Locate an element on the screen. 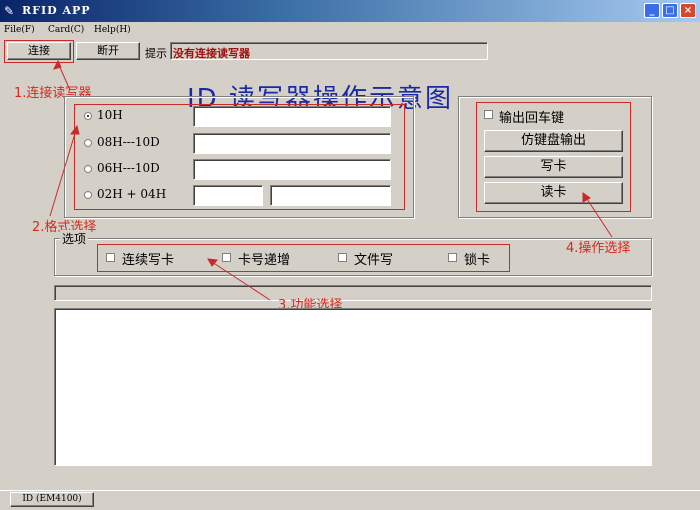  arrowhead-format is located at coordinates (75, 129).